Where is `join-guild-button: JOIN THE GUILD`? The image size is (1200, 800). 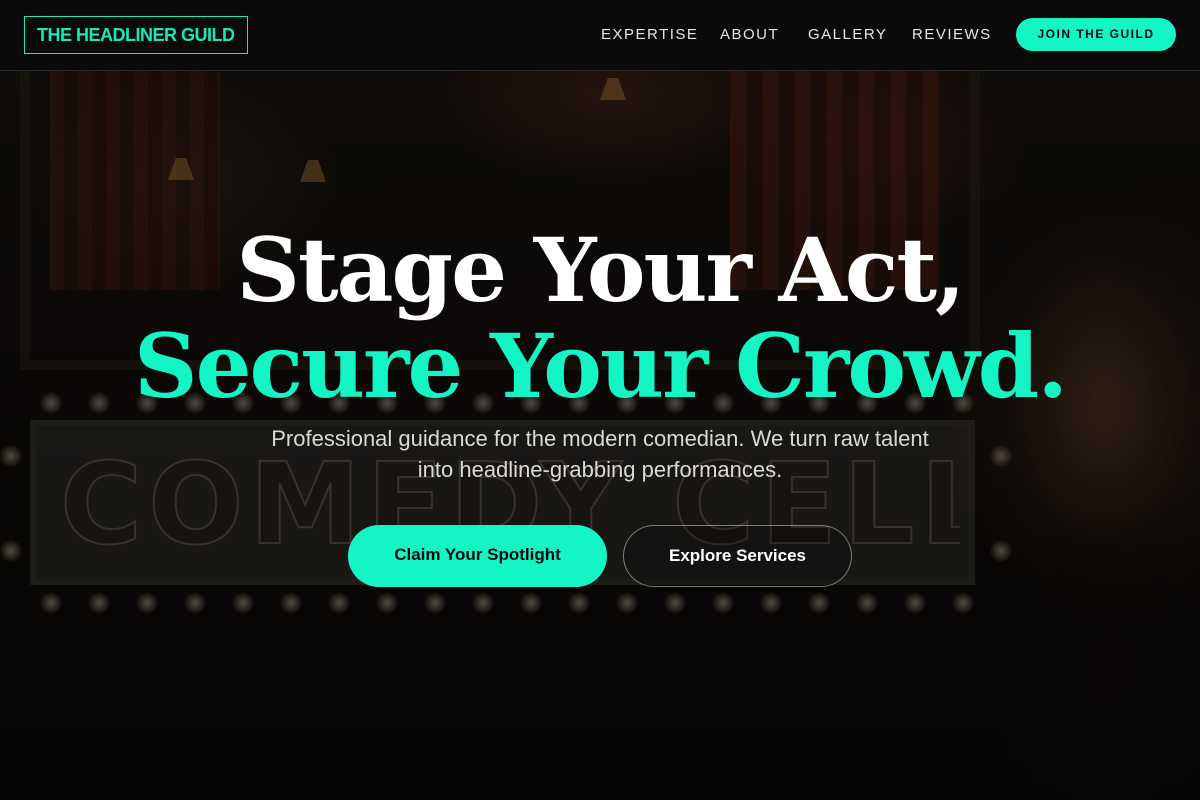 join-guild-button: JOIN THE GUILD is located at coordinates (1096, 34).